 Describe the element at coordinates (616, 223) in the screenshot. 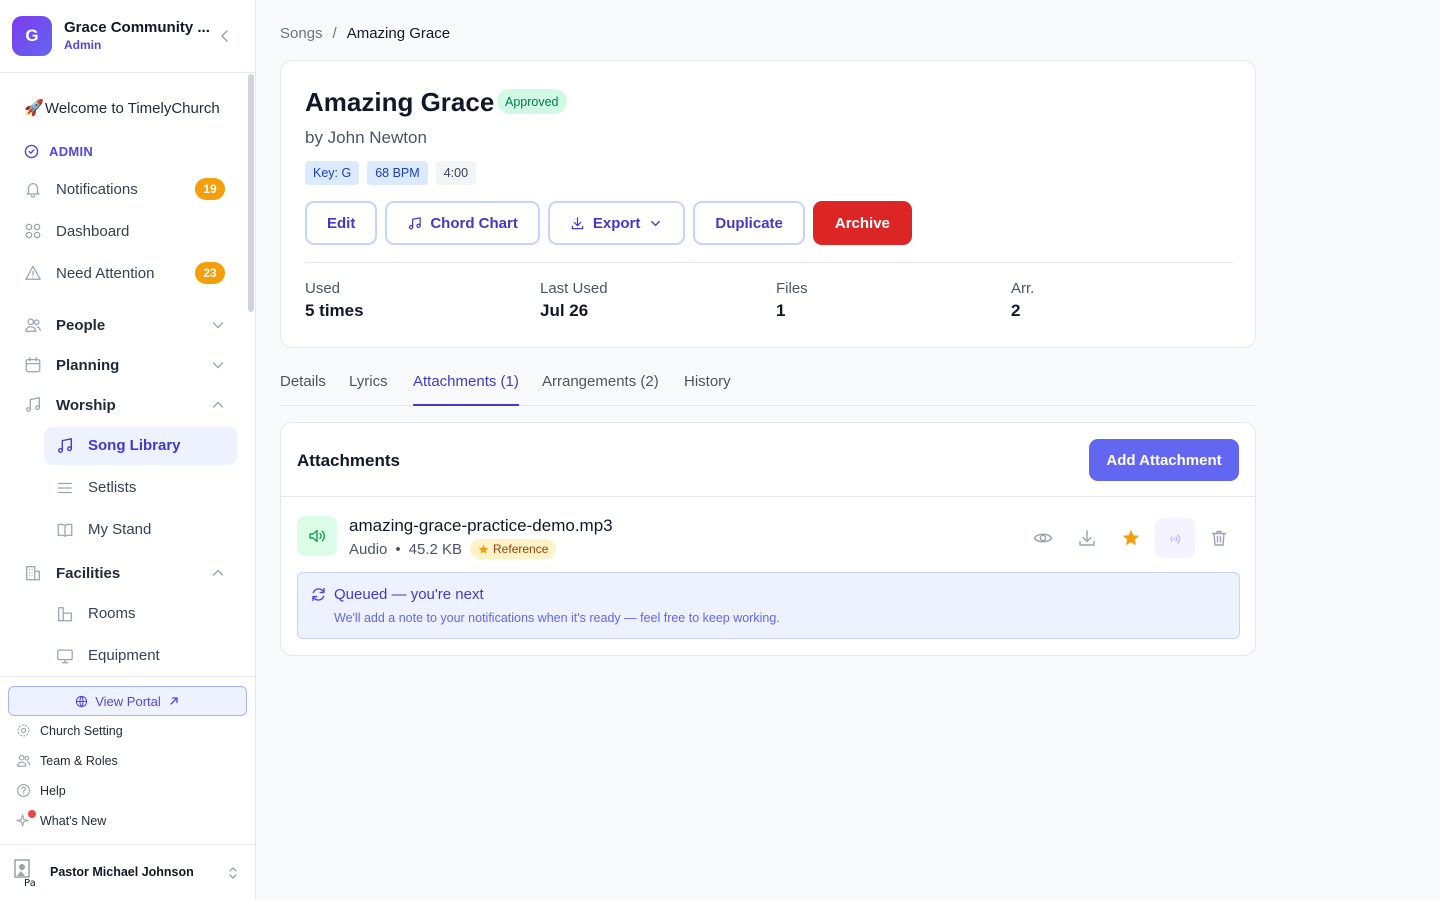

I see `export-button: Export` at that location.